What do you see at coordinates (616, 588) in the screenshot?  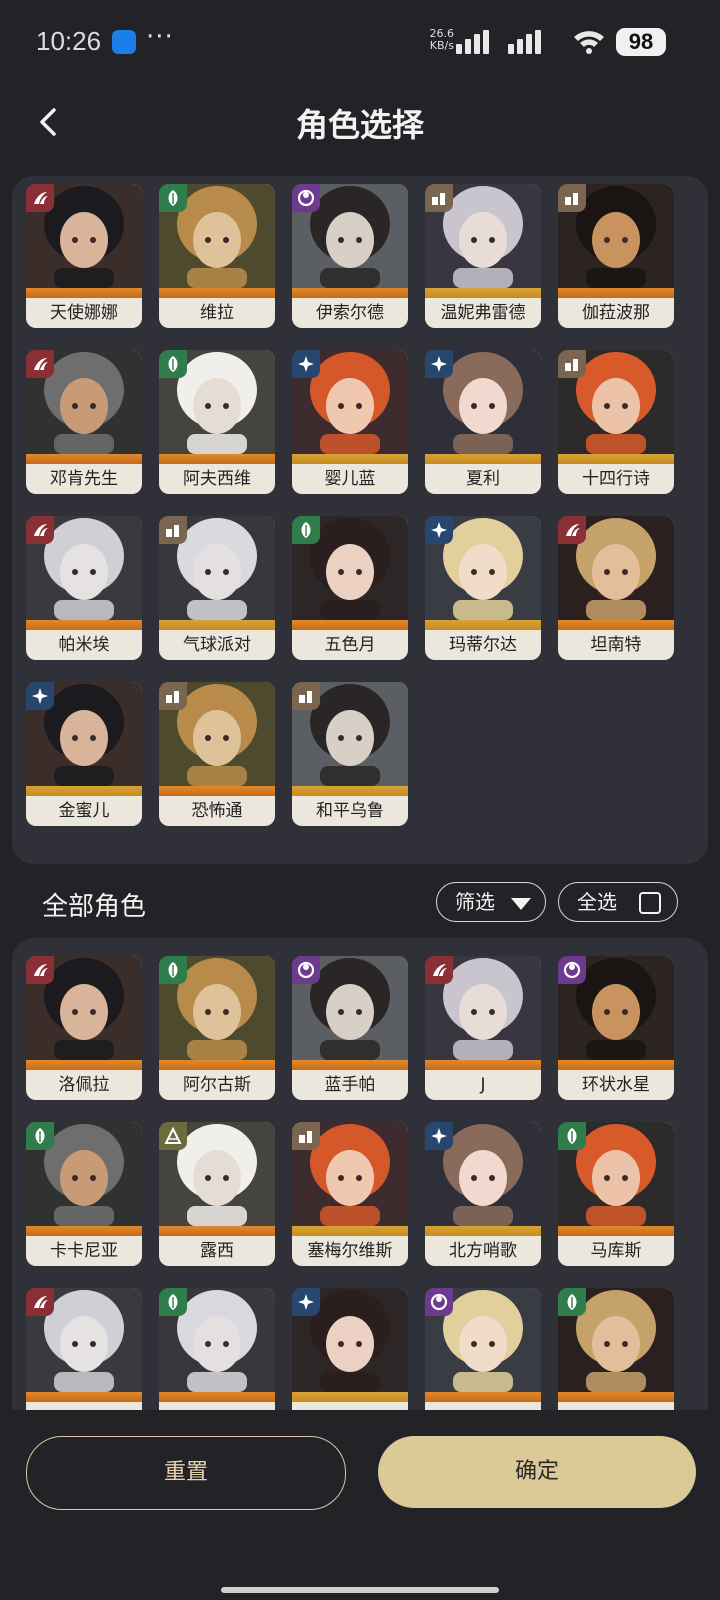 I see `character-card: 坦南特` at bounding box center [616, 588].